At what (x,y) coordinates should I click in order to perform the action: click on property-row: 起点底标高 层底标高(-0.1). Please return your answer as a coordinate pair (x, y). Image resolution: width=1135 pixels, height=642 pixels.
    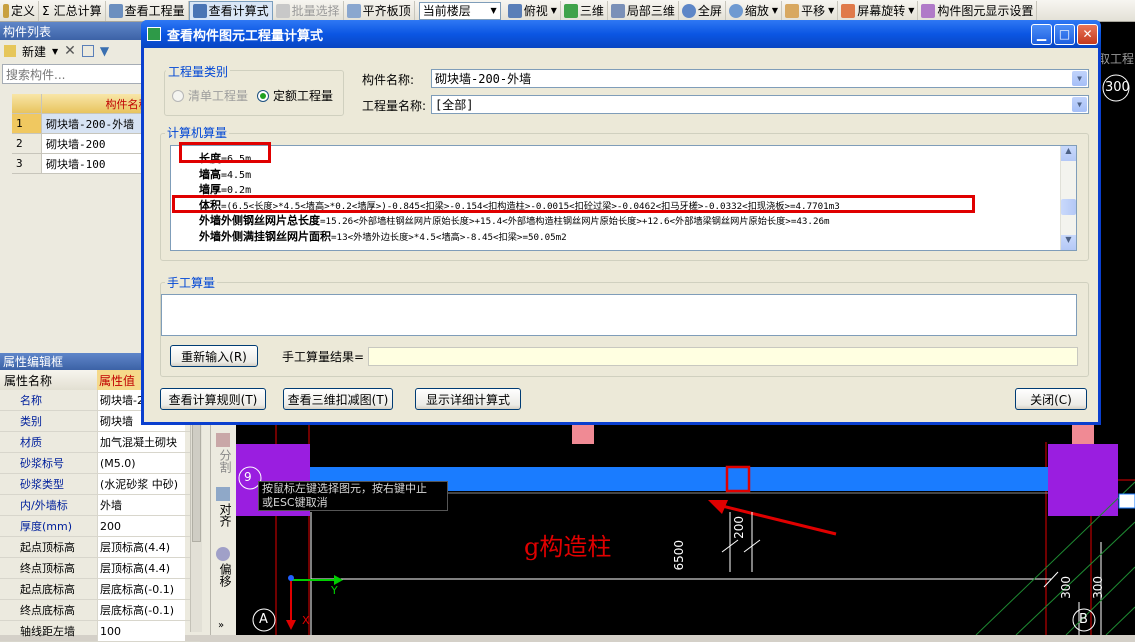
    Looking at the image, I should click on (100, 589).